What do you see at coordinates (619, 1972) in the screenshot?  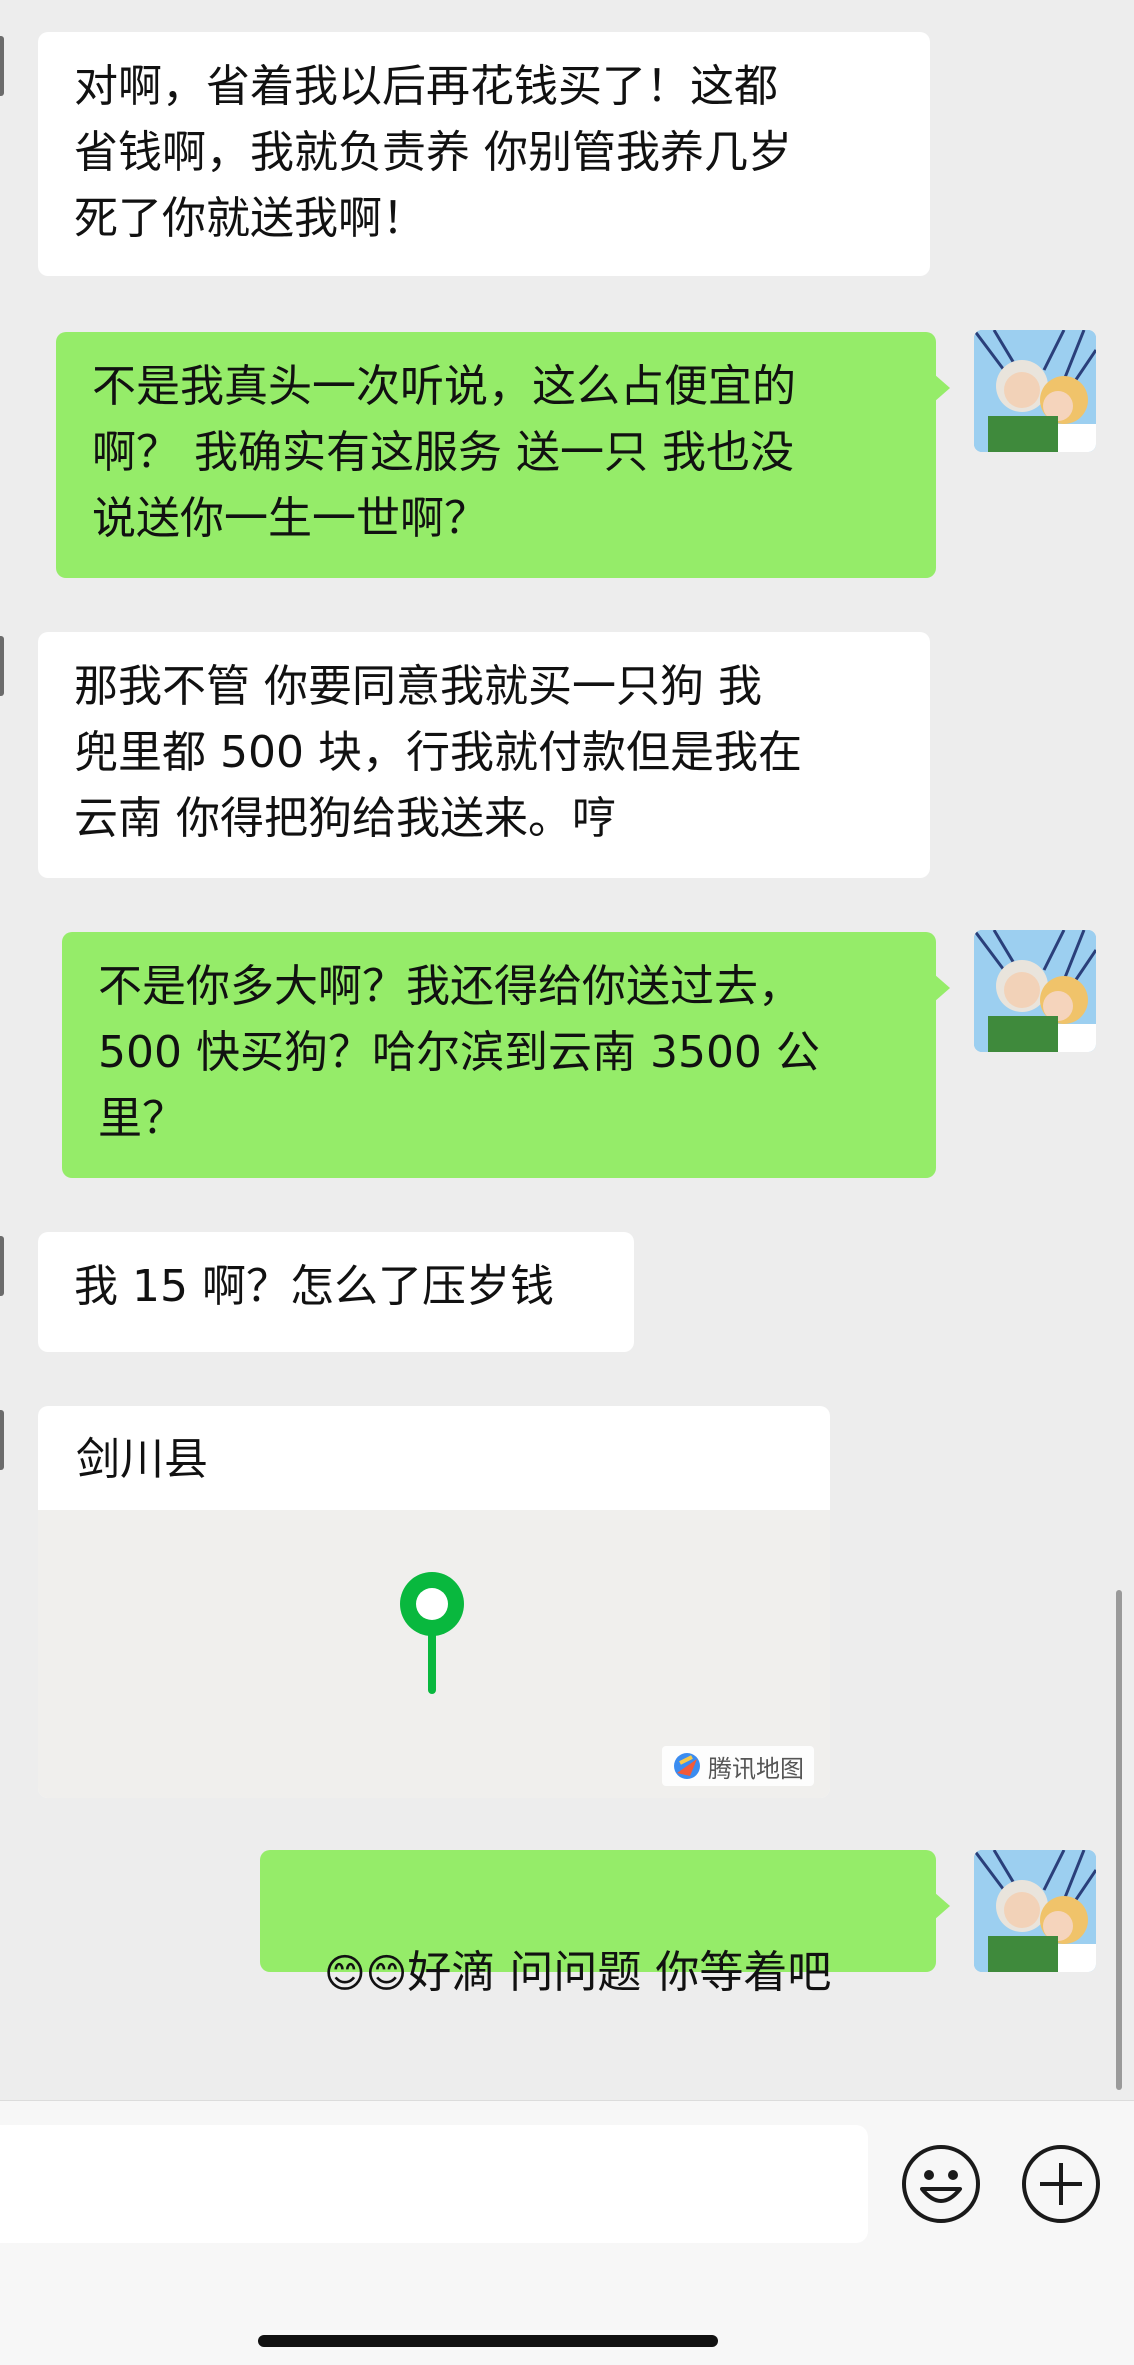 I see `message-text: 好滴 问问题 你等着吧` at bounding box center [619, 1972].